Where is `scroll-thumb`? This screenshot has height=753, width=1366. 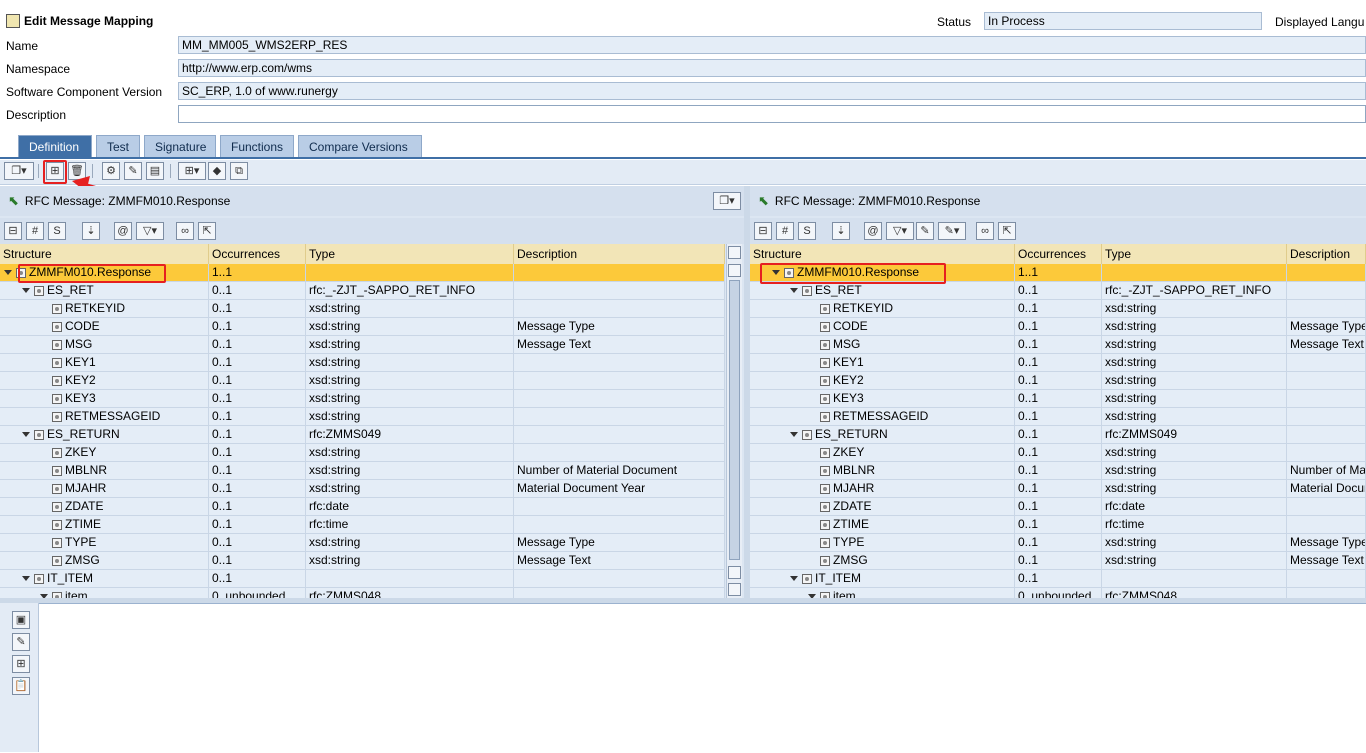 scroll-thumb is located at coordinates (734, 420).